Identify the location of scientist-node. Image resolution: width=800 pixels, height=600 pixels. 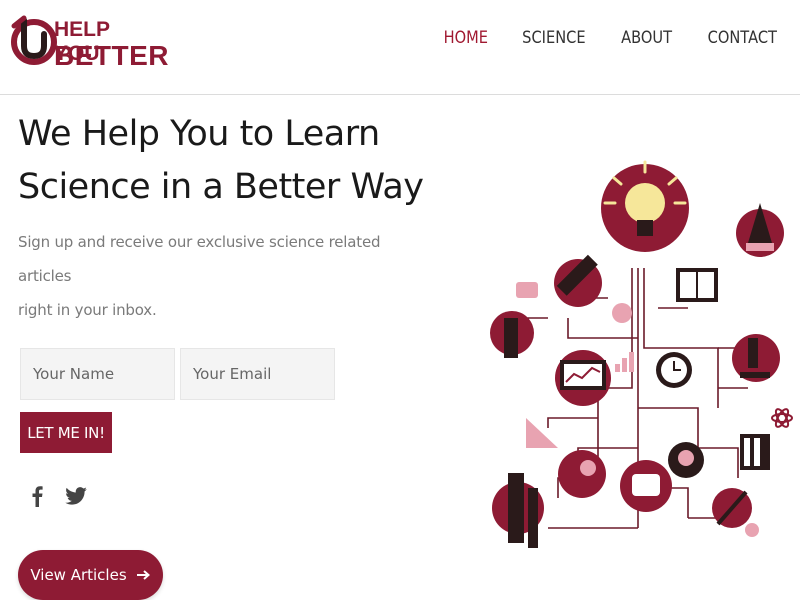
(512, 334).